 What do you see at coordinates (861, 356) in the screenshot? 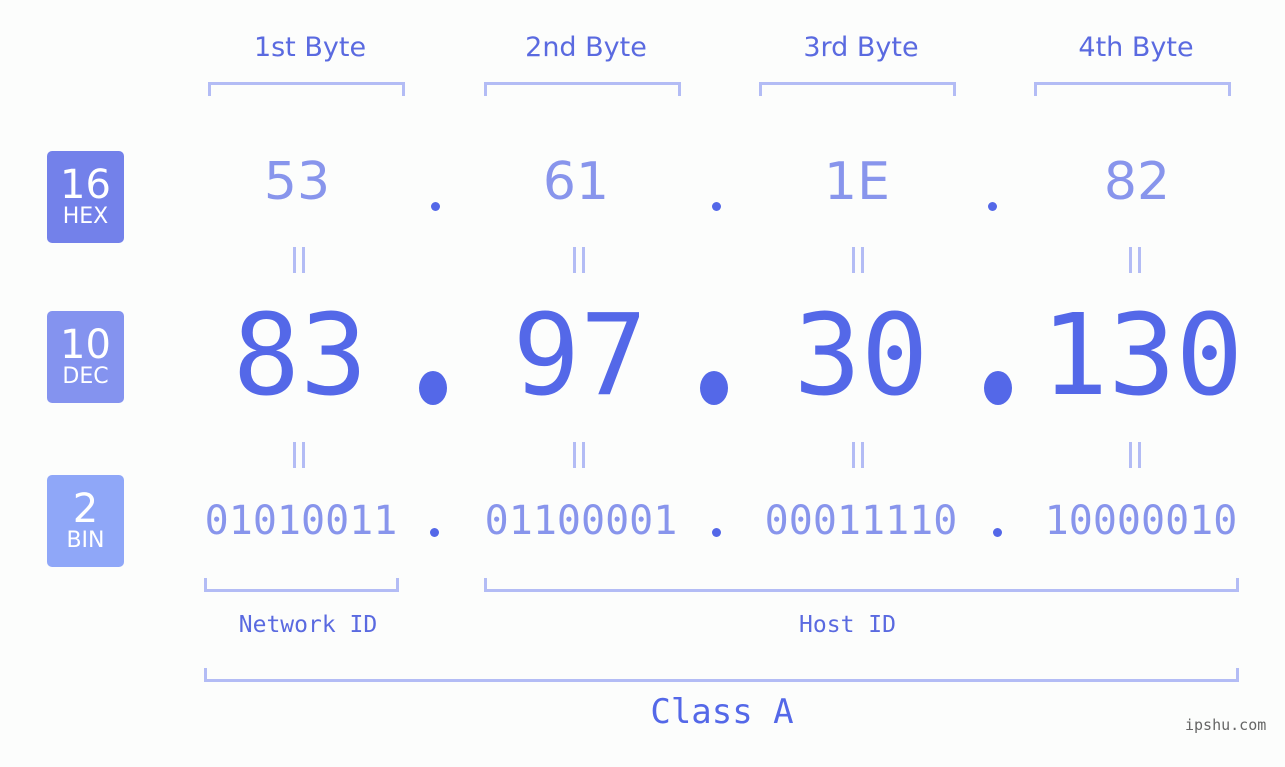
I see `dec-byte-3: 30` at bounding box center [861, 356].